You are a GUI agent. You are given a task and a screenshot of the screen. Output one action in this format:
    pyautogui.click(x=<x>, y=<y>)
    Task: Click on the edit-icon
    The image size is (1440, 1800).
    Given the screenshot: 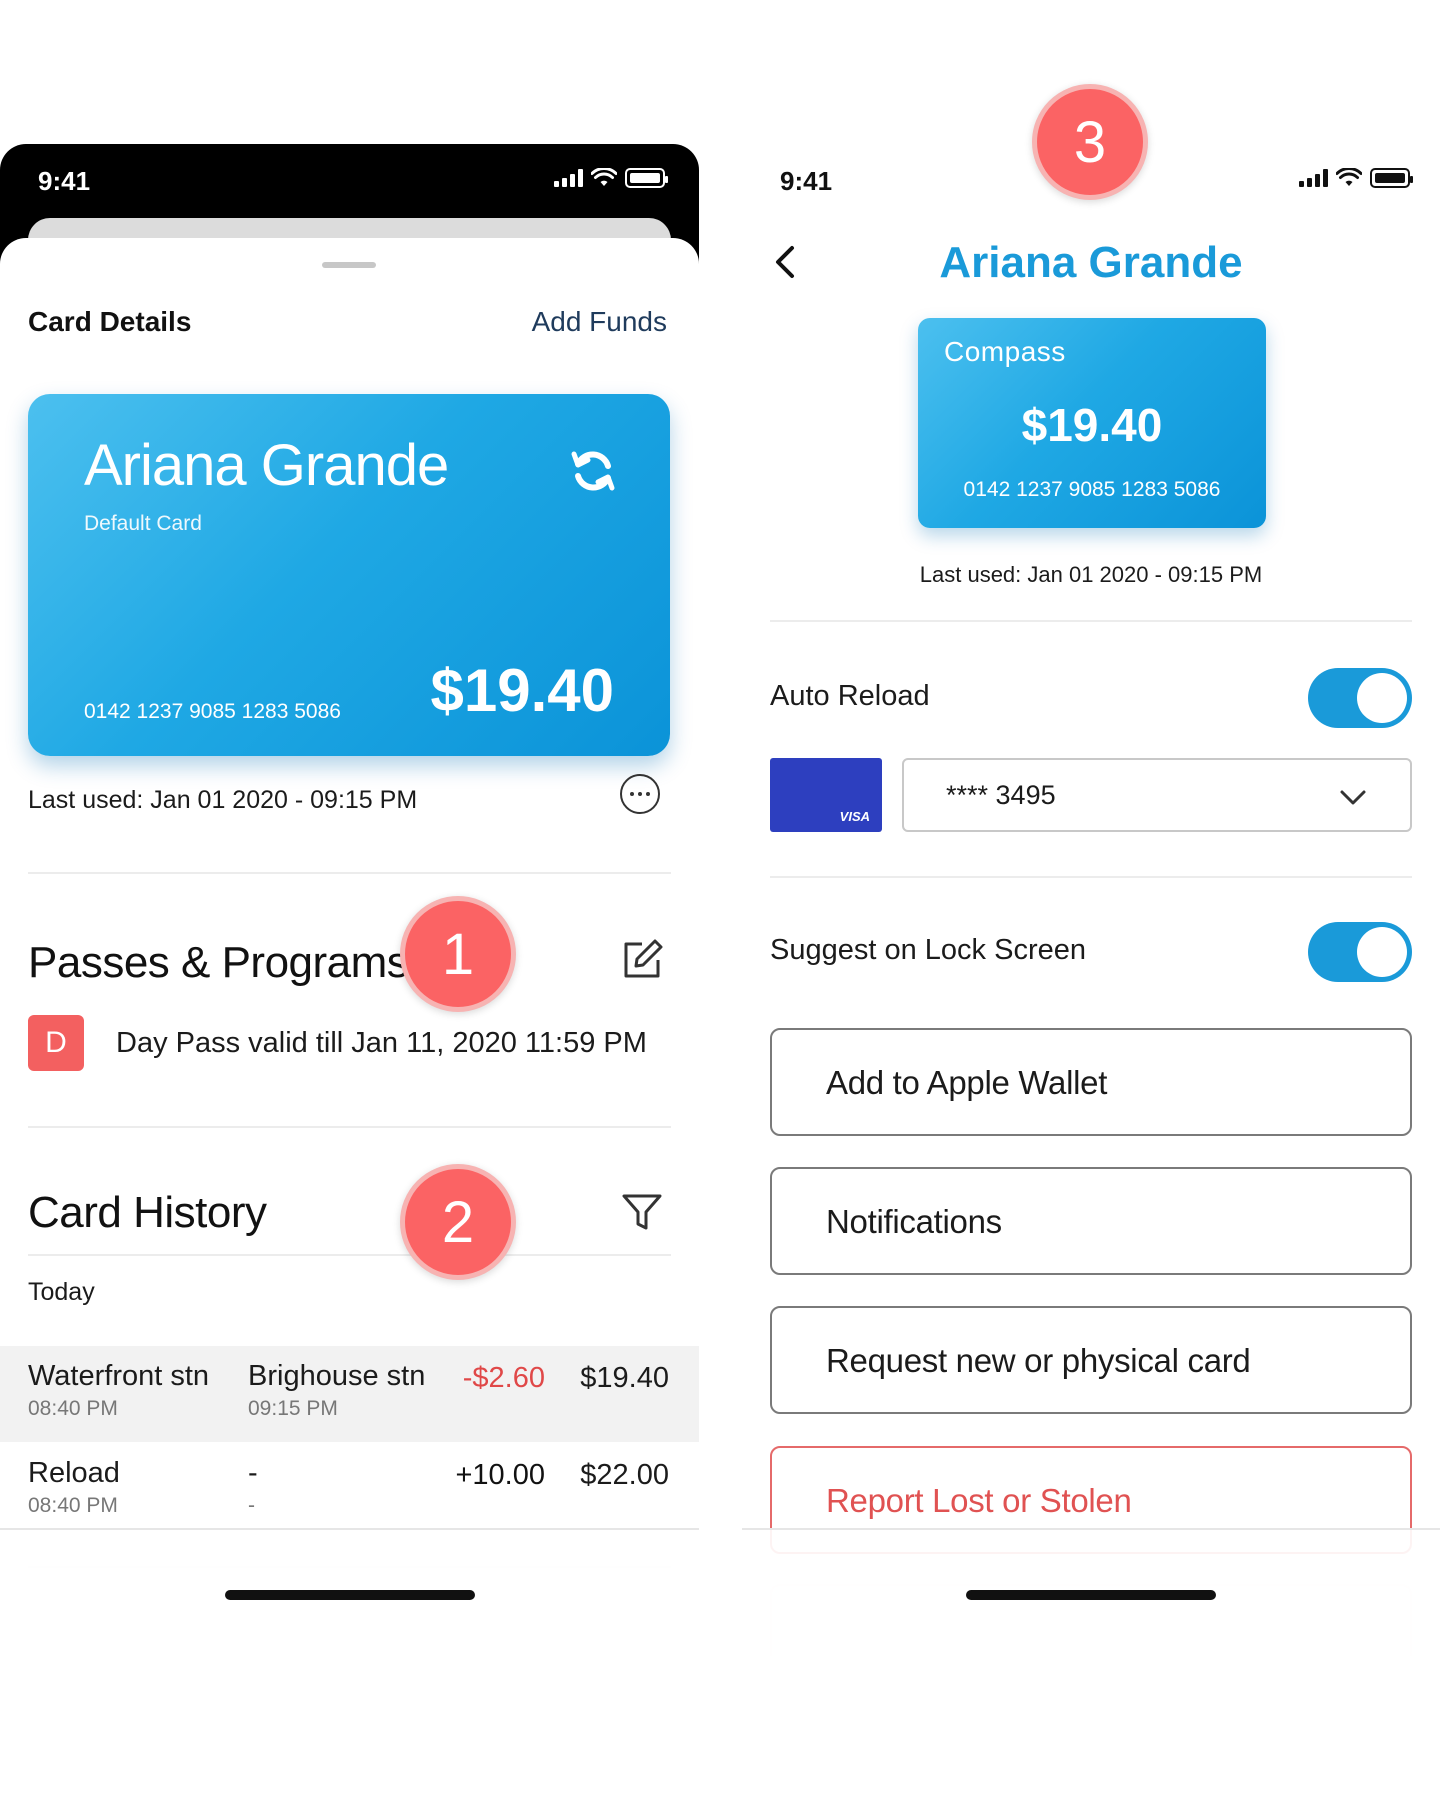 What is the action you would take?
    pyautogui.click(x=642, y=960)
    